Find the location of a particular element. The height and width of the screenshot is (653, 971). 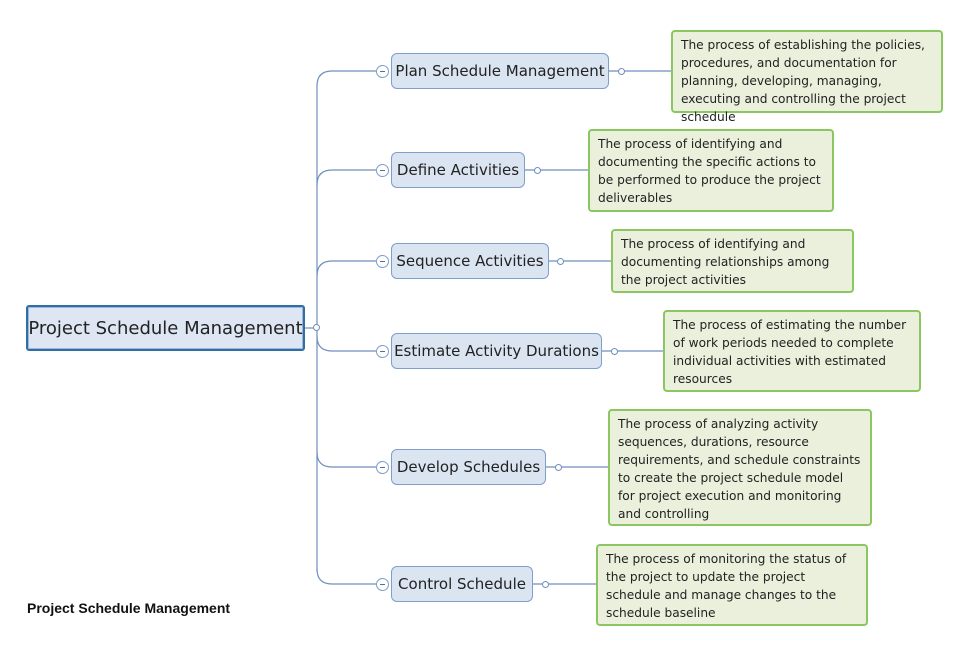

topic-label: Plan Schedule Management is located at coordinates (500, 71).